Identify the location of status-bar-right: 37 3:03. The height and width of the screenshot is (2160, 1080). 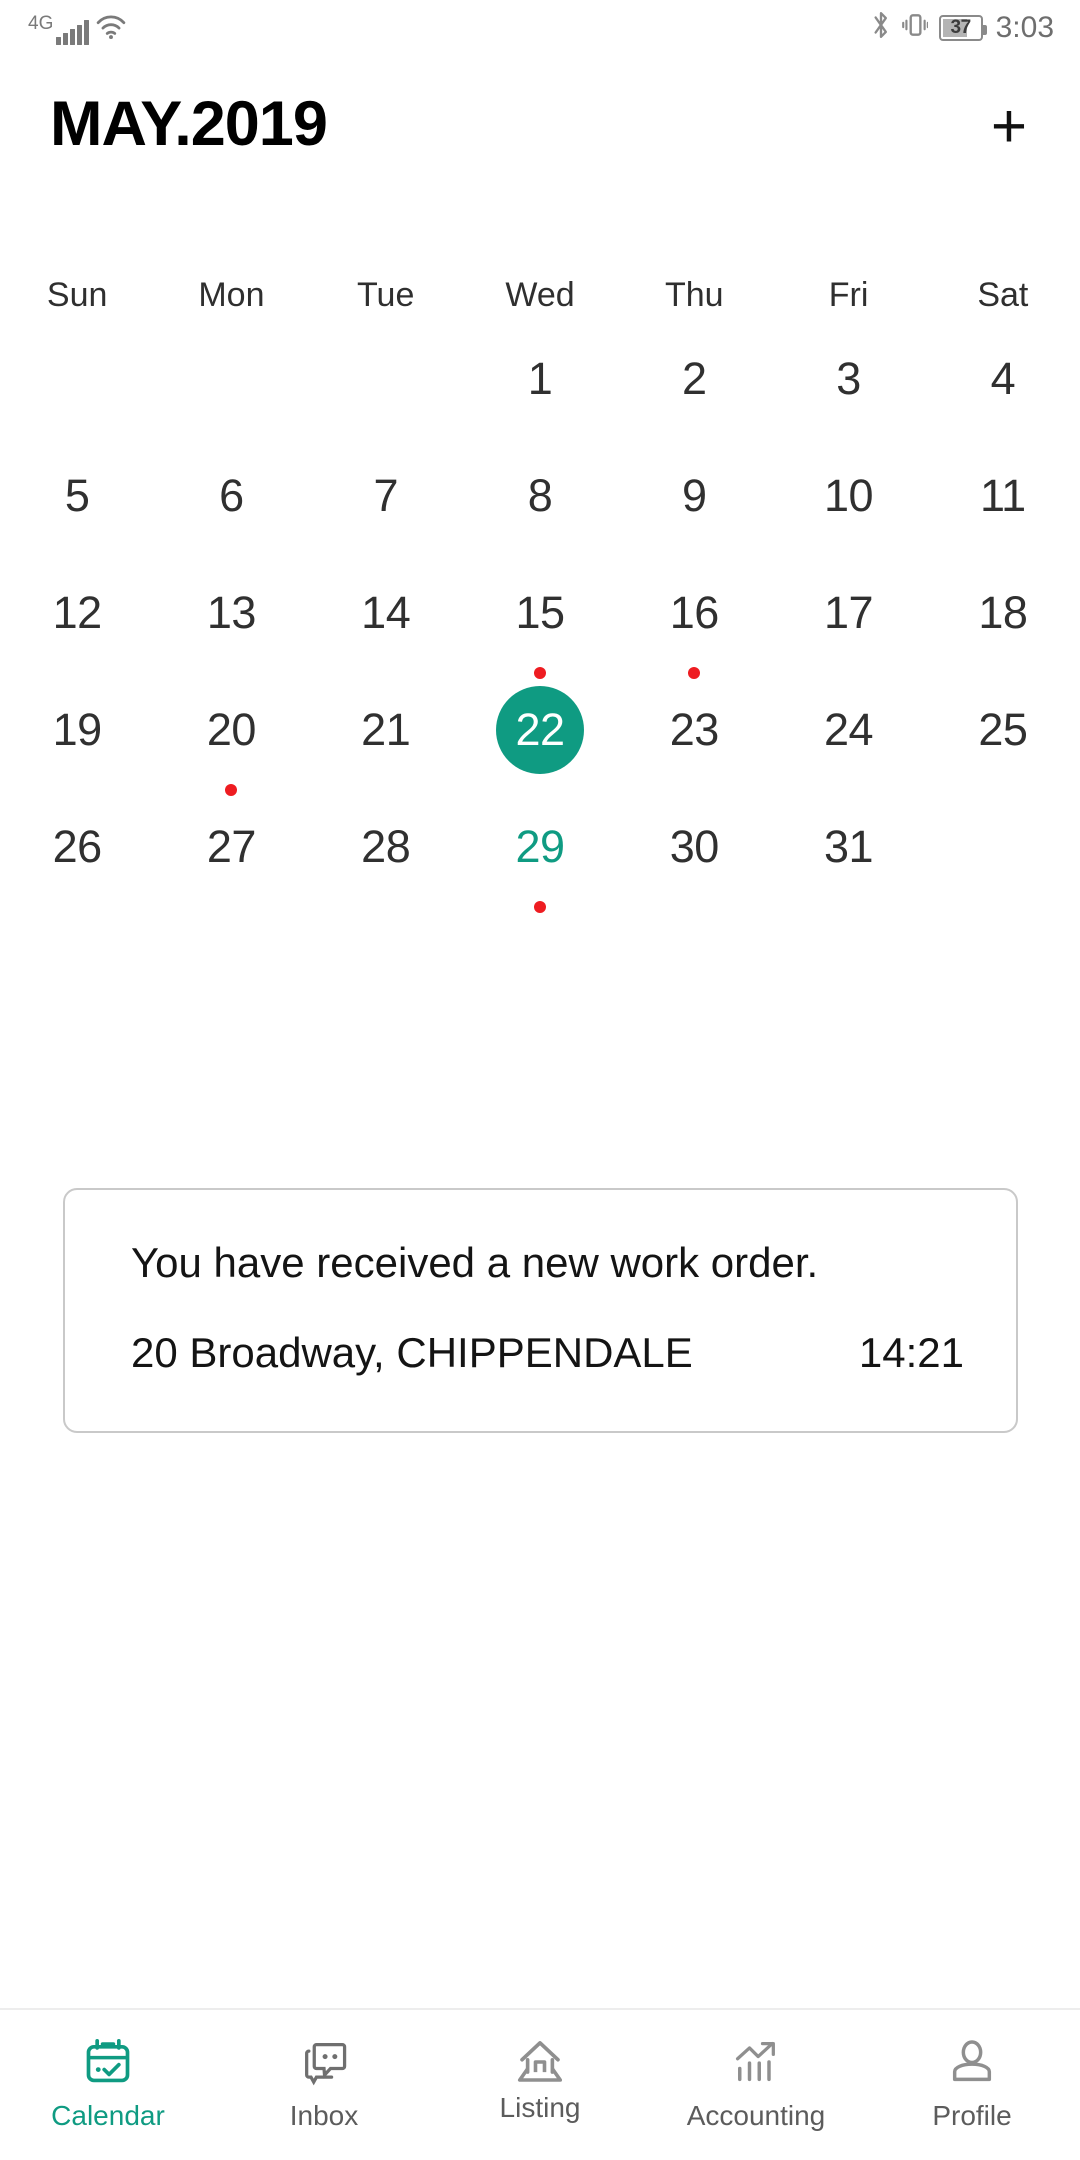
(962, 27).